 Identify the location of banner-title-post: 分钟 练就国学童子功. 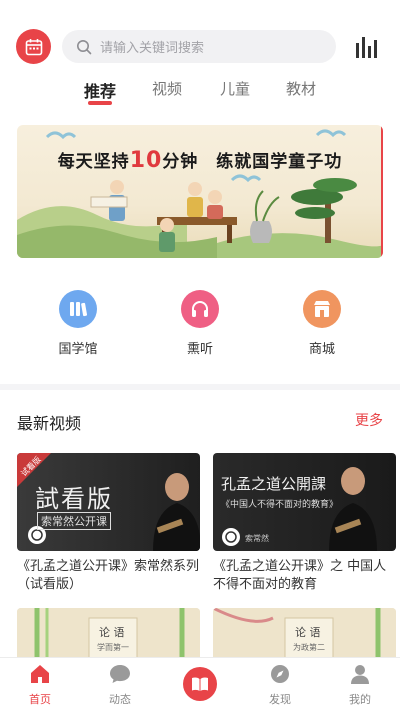
(252, 162).